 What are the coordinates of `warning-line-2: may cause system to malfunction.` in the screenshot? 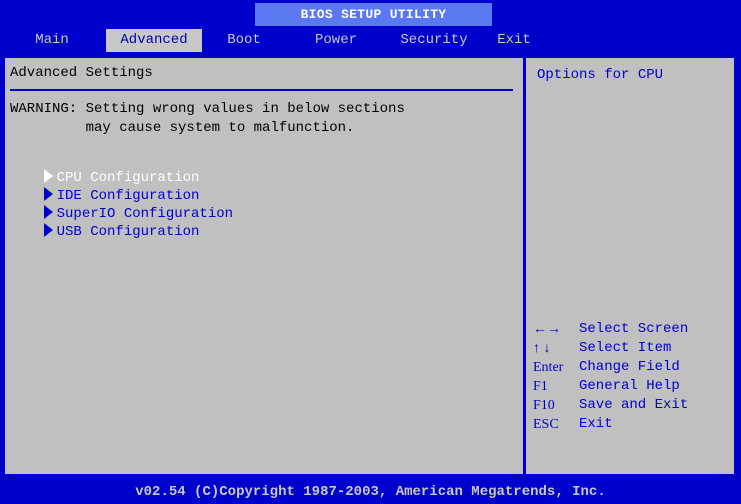 It's located at (182, 128).